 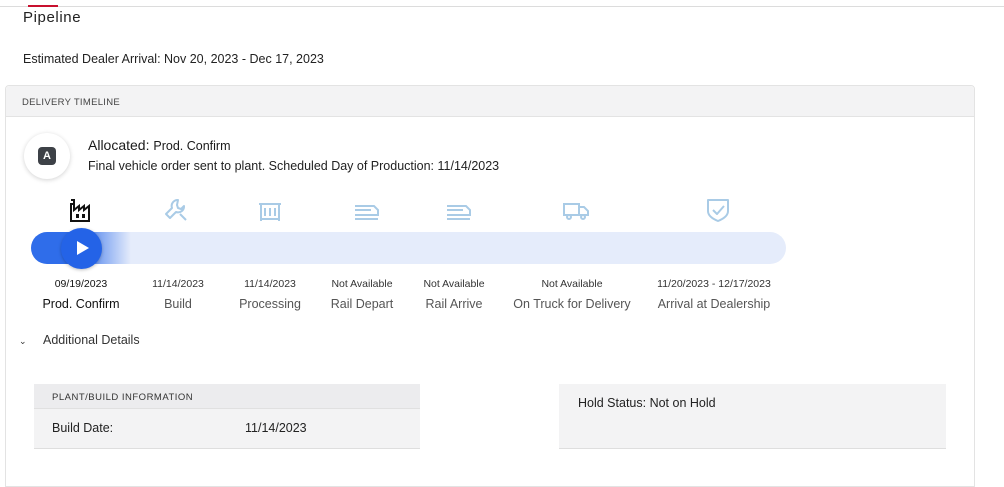 I want to click on card-header: DELIVERY TIMELINE, so click(x=490, y=101).